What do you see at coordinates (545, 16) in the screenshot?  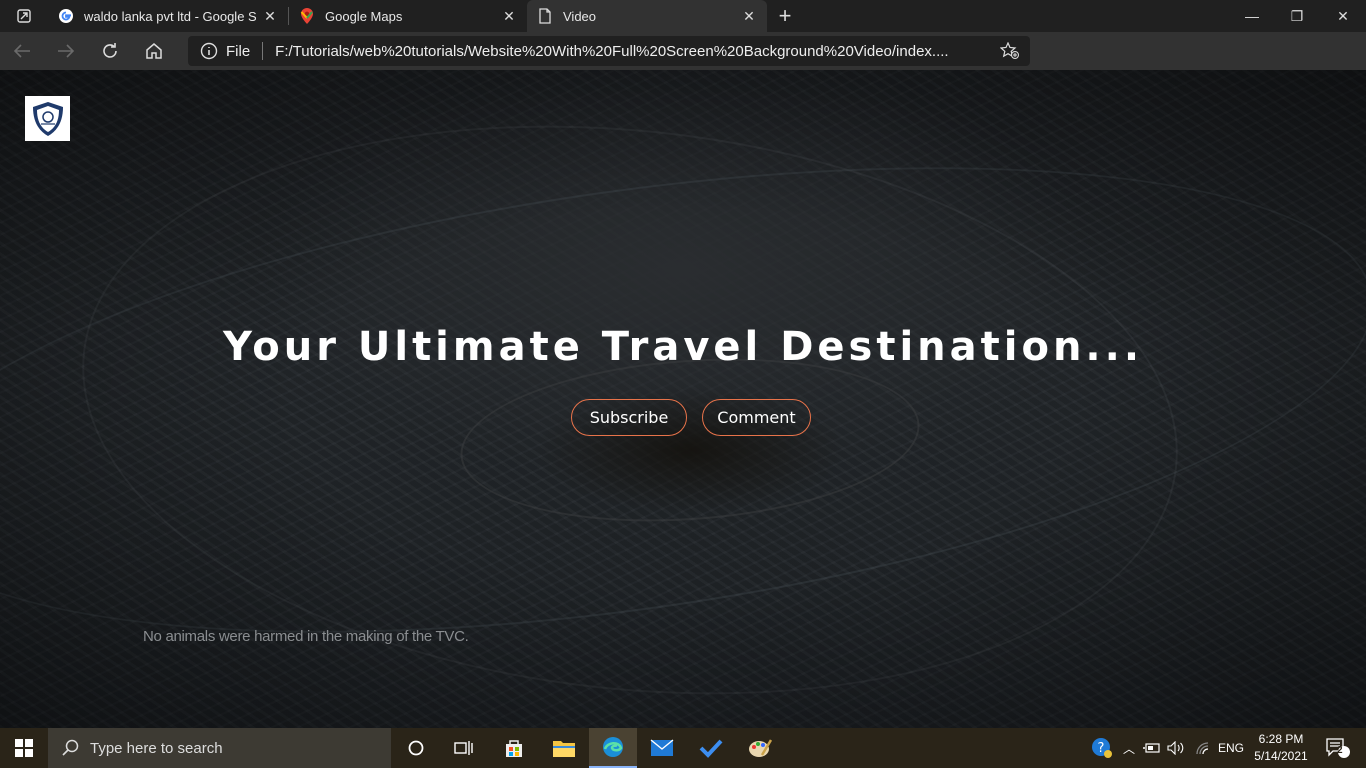 I see `page-icon` at bounding box center [545, 16].